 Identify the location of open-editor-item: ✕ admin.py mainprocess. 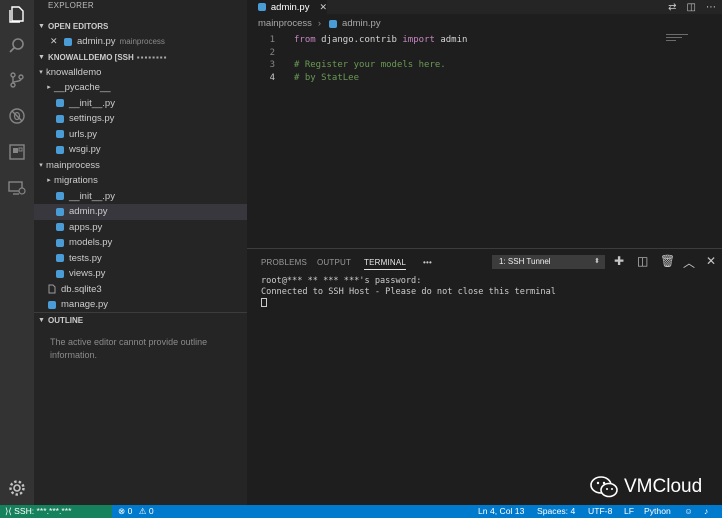
(140, 42).